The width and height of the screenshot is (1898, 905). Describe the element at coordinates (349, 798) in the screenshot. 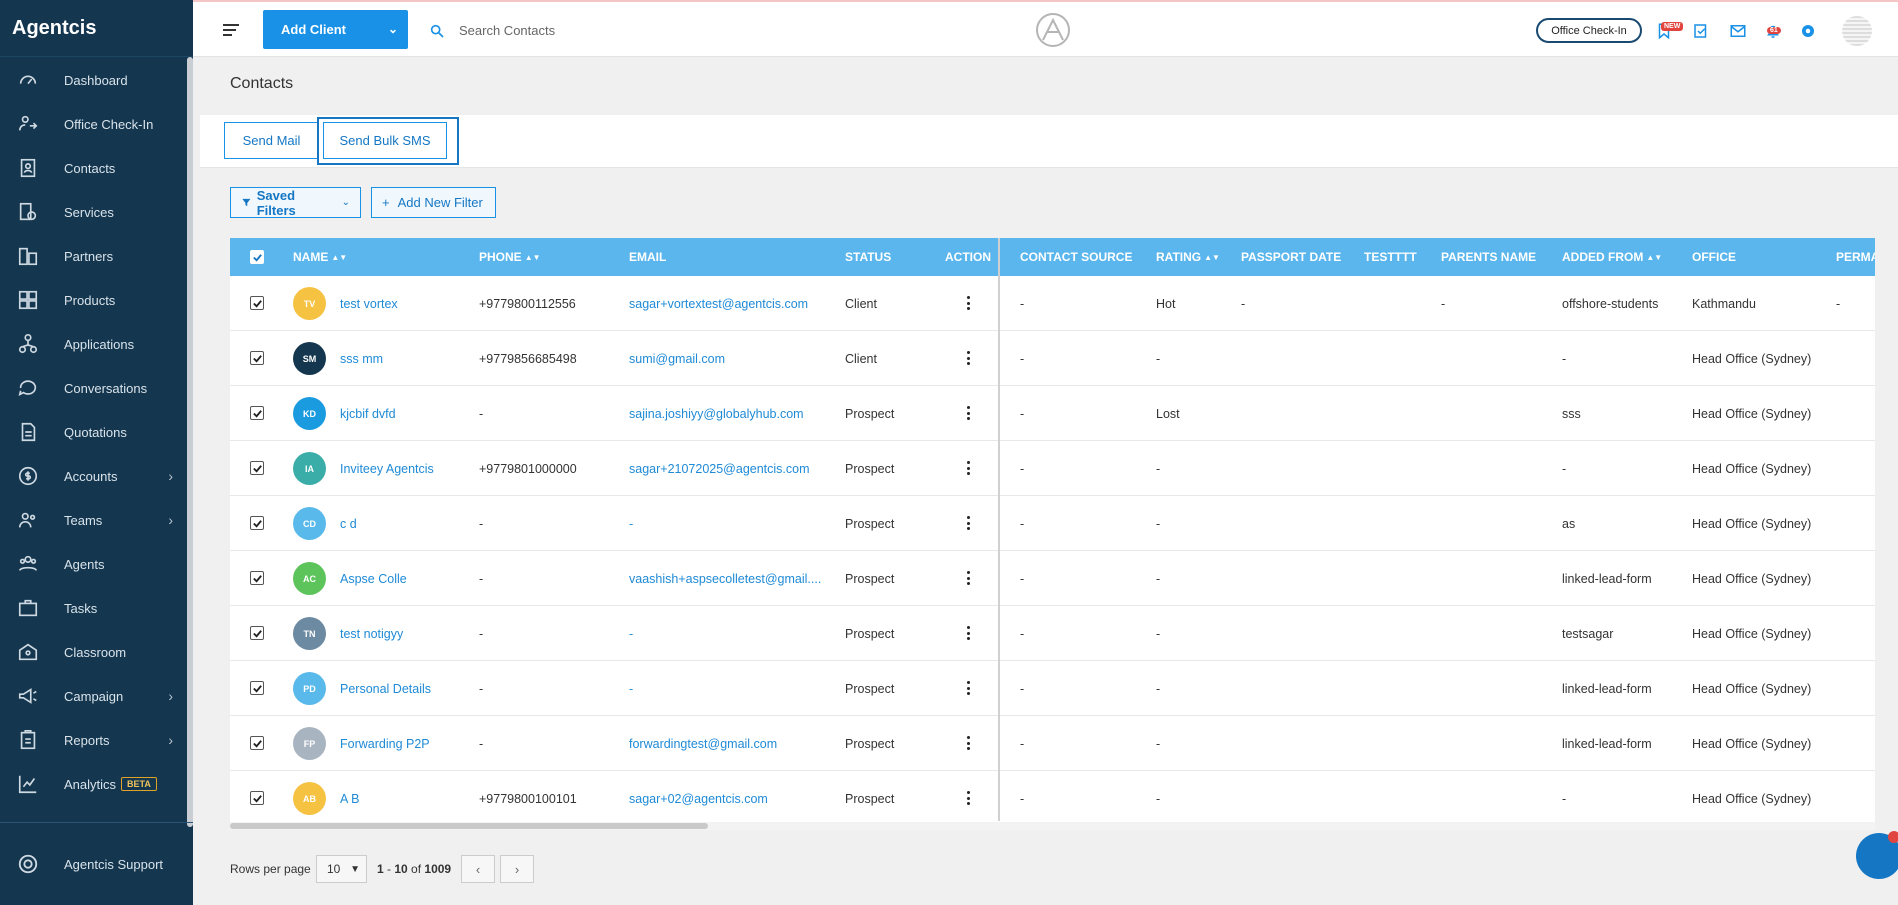

I see `contact-name-link: A B` at that location.